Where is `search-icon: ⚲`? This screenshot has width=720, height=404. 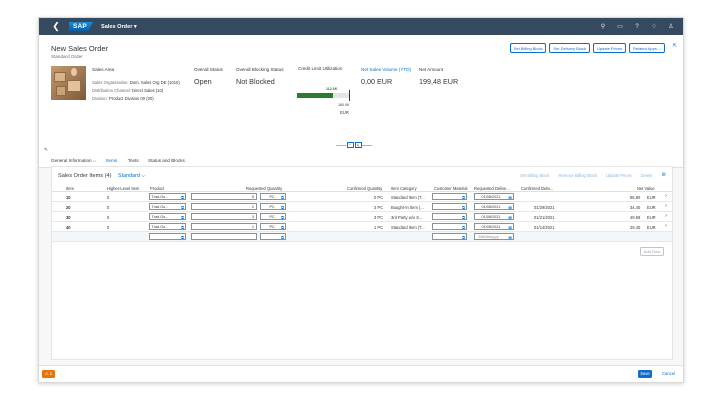 search-icon: ⚲ is located at coordinates (603, 26).